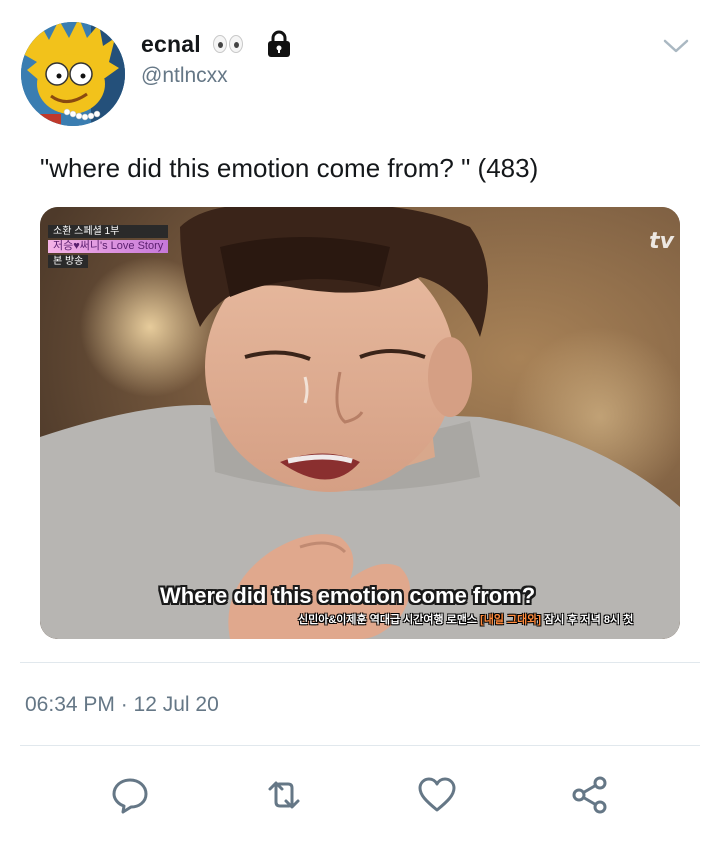 Image resolution: width=719 pixels, height=848 pixels. What do you see at coordinates (511, 620) in the screenshot?
I see `ticker-highlight: [내일 그대와]` at bounding box center [511, 620].